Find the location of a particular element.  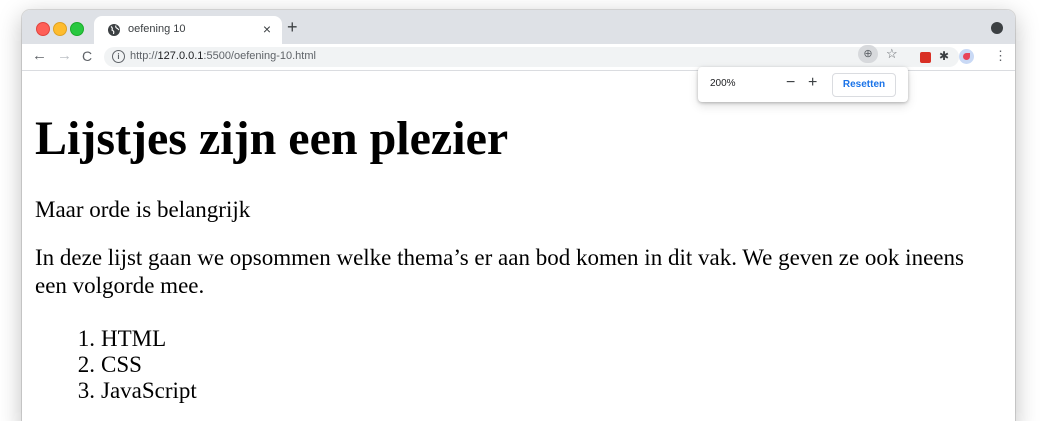

extension-icon is located at coordinates (925, 57).